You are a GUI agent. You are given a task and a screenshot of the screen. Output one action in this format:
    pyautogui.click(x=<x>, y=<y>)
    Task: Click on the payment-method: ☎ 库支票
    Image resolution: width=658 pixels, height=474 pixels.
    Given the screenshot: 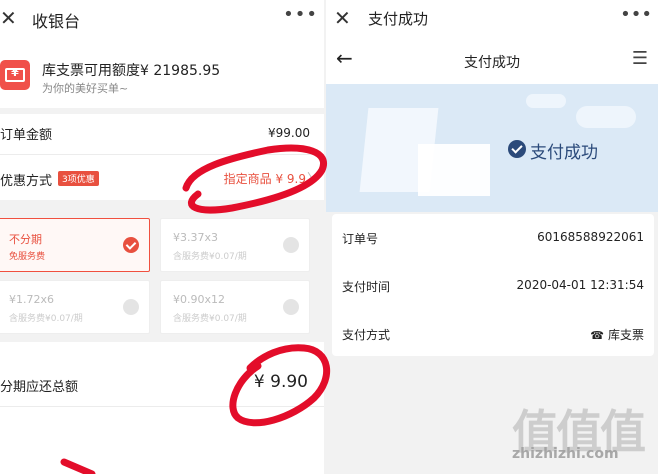 What is the action you would take?
    pyautogui.click(x=617, y=334)
    